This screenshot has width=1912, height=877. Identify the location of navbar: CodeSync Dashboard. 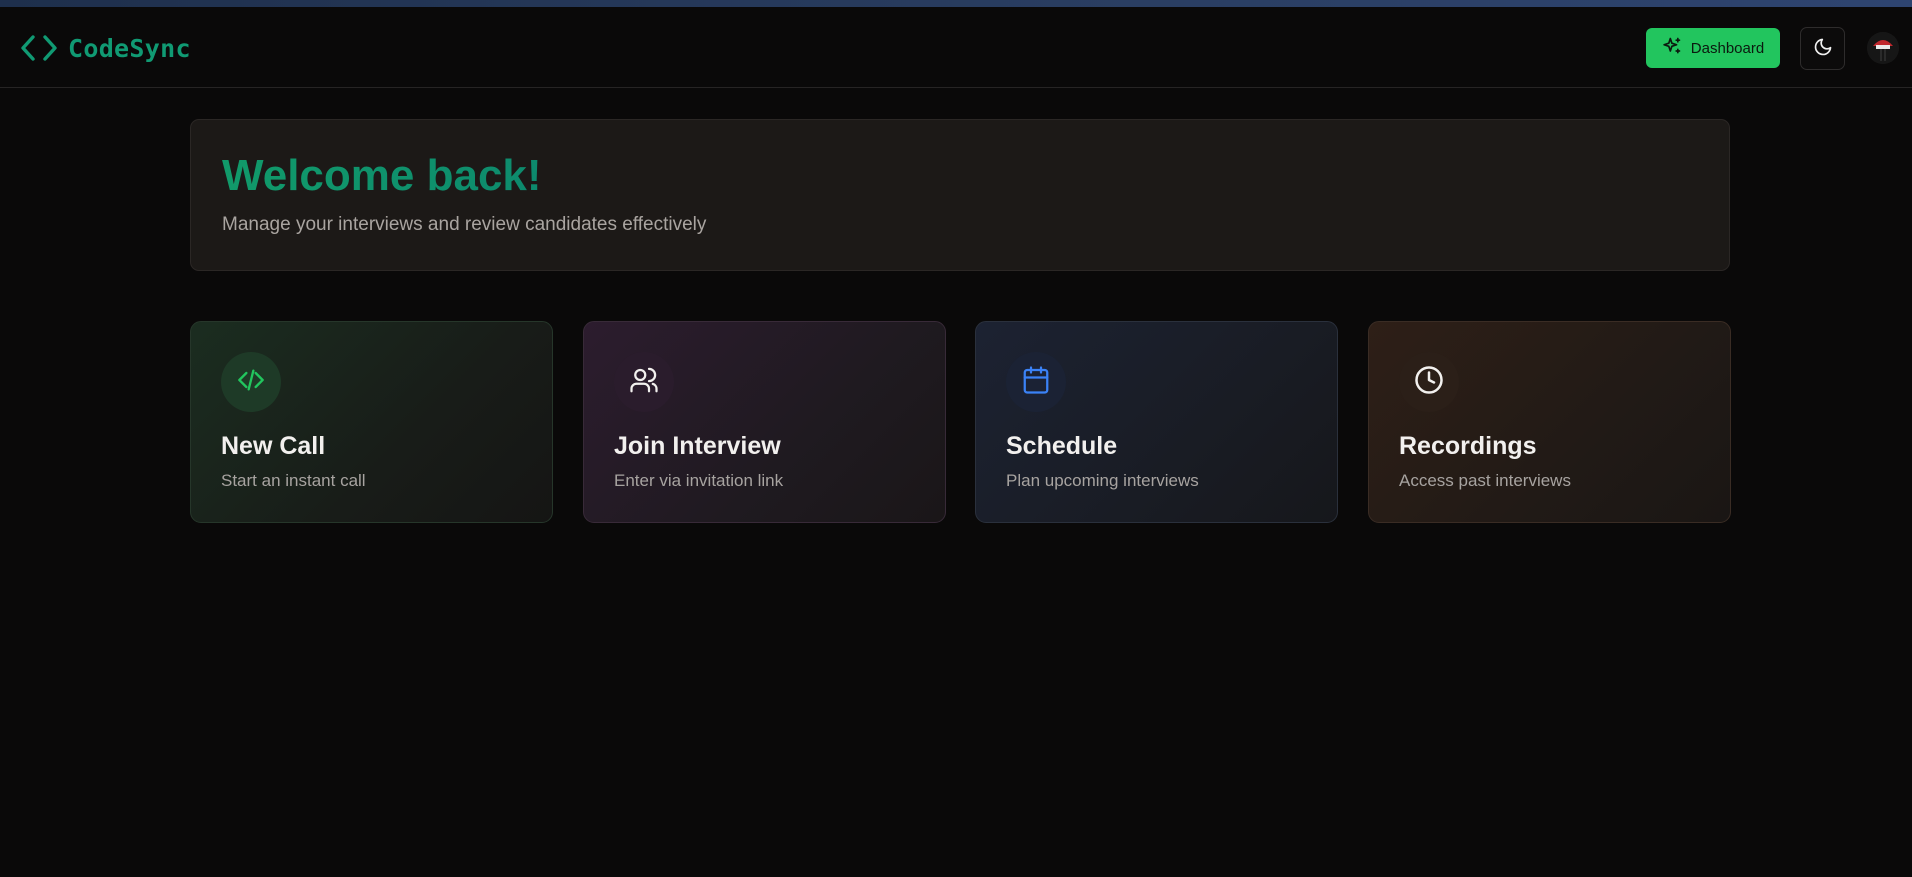
(956, 47).